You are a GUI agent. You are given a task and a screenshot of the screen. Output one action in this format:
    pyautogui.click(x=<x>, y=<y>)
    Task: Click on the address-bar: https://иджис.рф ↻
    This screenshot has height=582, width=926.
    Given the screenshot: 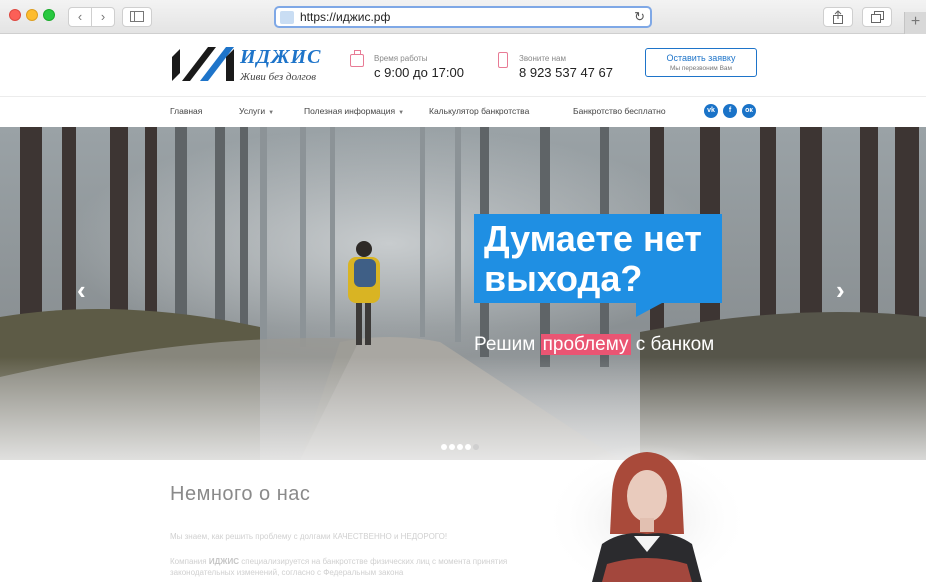 What is the action you would take?
    pyautogui.click(x=463, y=17)
    